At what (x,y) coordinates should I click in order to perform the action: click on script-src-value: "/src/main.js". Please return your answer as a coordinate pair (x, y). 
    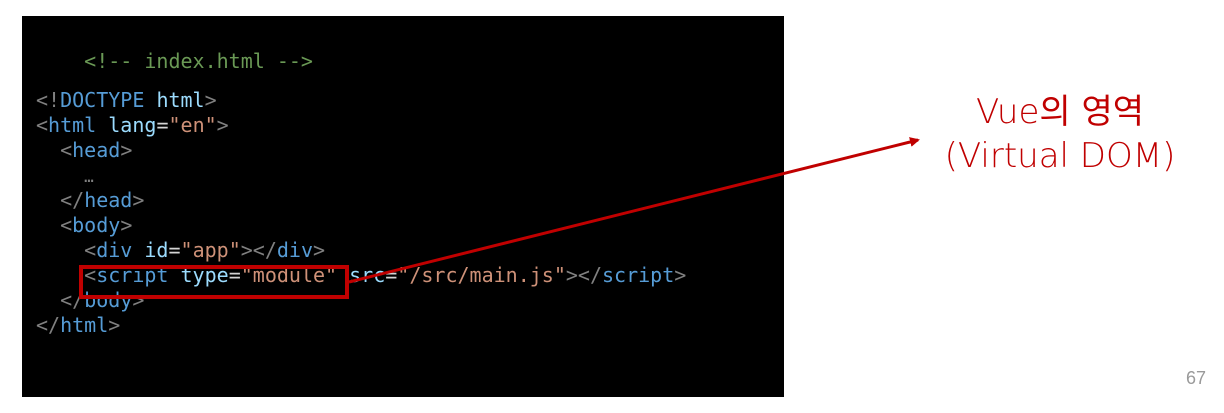
    Looking at the image, I should click on (481, 275).